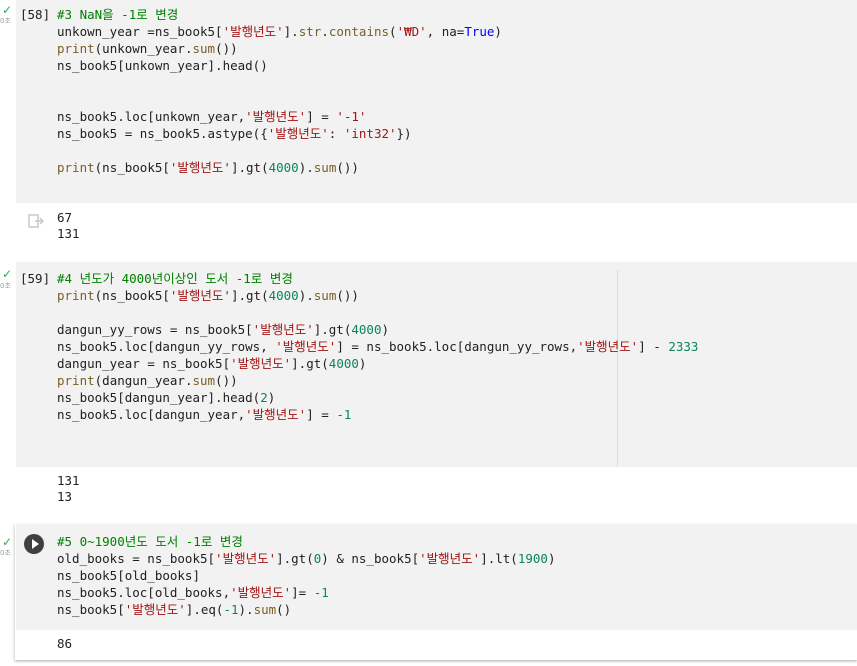 This screenshot has width=857, height=666. I want to click on code-token: ns_book5.loc[unkown_year,, so click(151, 116).